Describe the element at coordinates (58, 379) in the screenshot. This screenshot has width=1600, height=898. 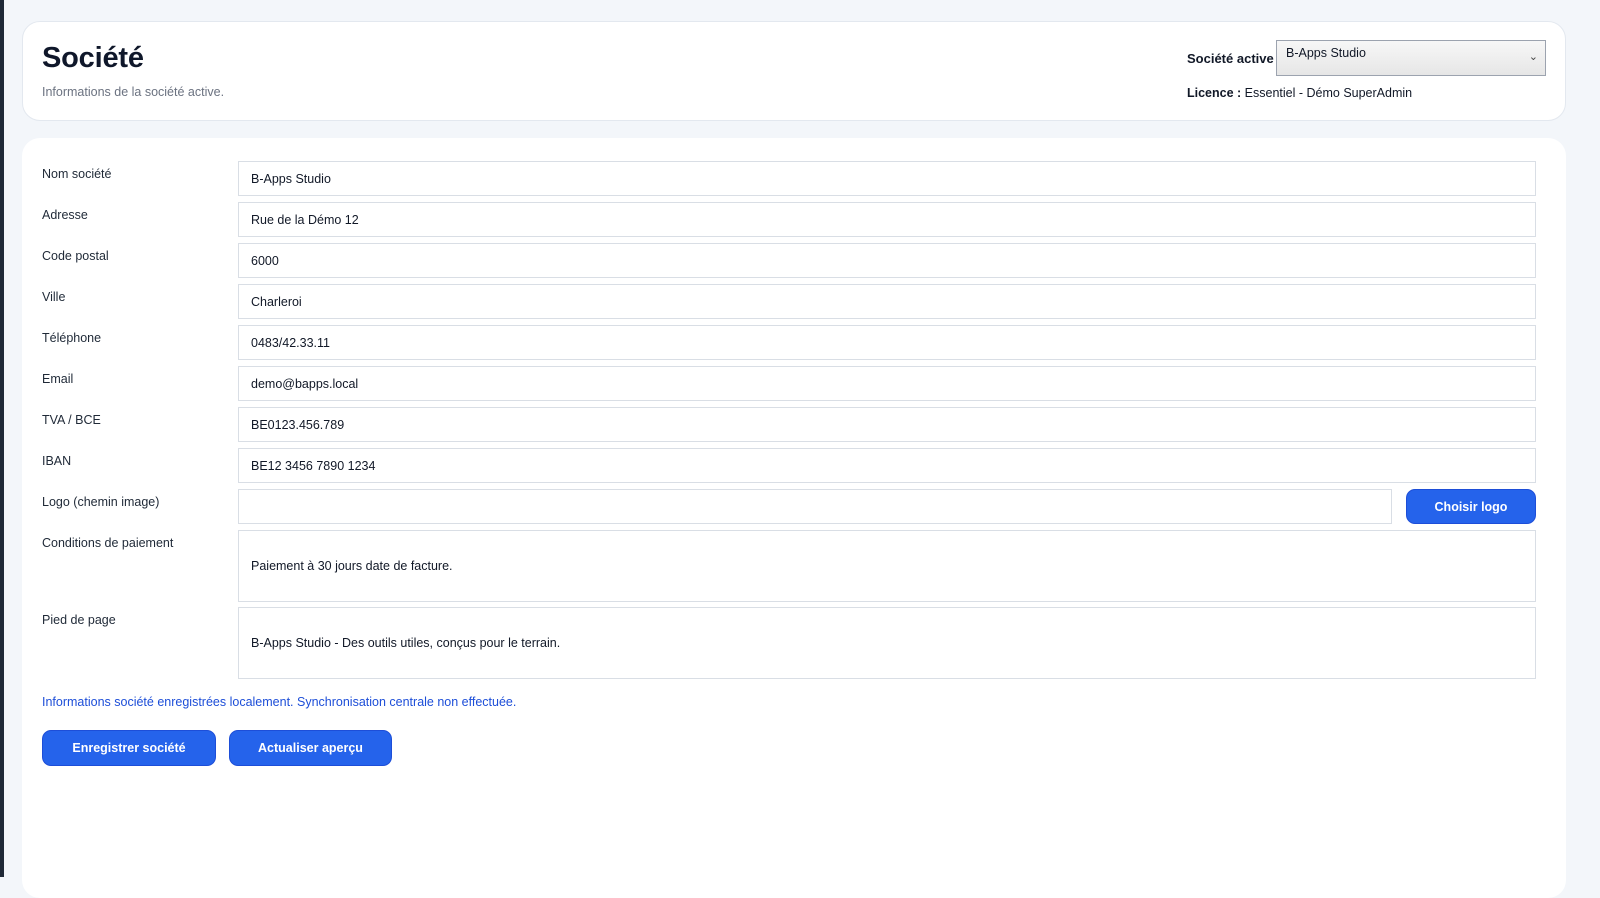
I see `email-label: Email` at that location.